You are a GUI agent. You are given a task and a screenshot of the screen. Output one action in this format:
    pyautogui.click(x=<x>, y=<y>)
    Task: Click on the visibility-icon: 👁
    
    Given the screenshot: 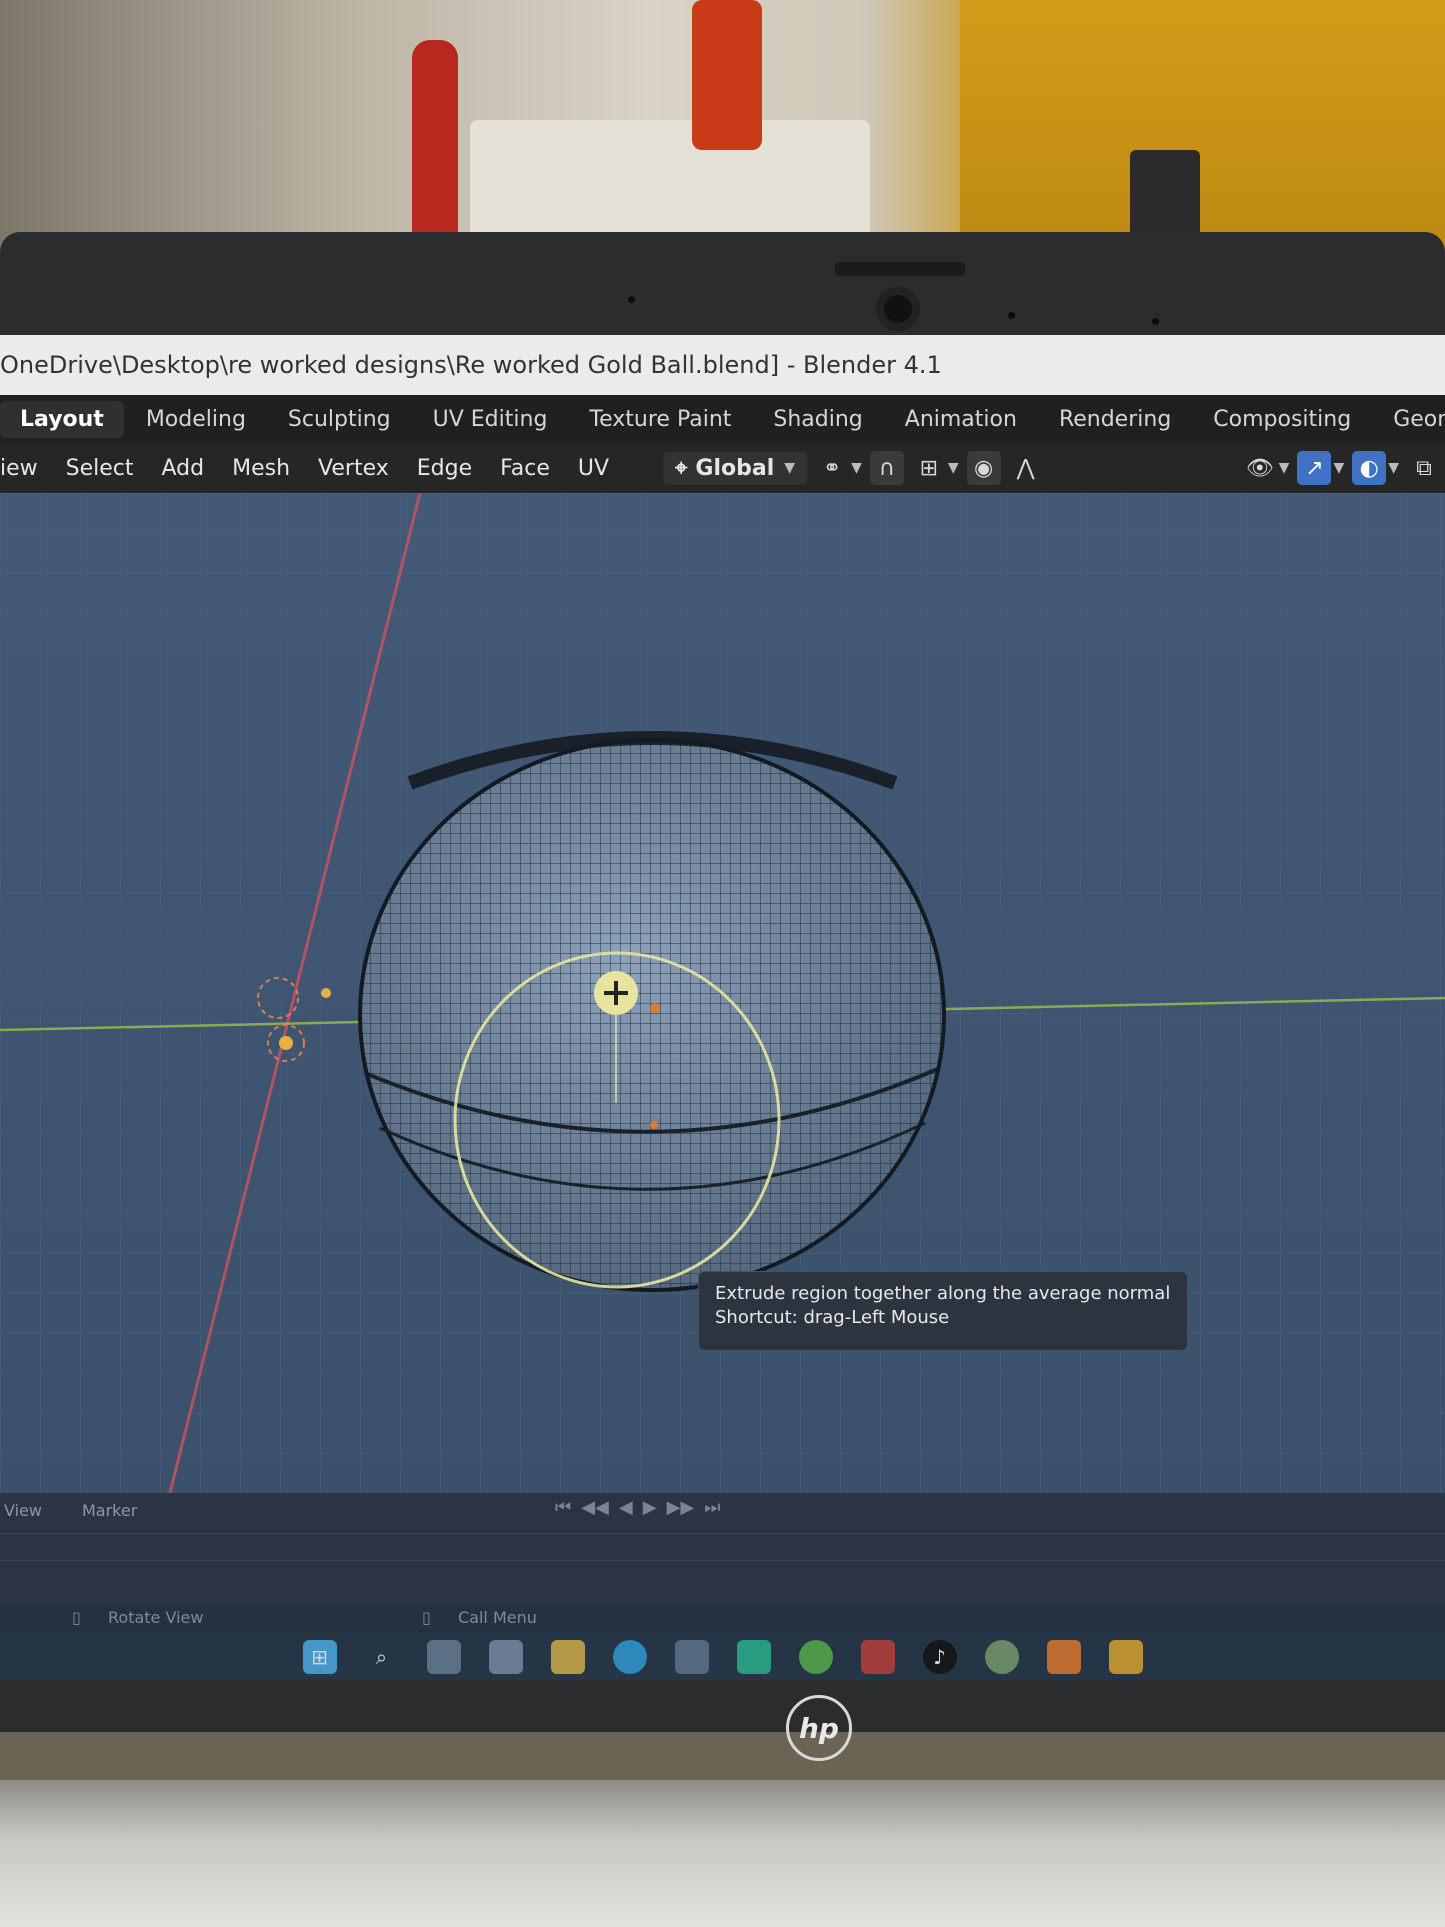 What is the action you would take?
    pyautogui.click(x=1260, y=468)
    